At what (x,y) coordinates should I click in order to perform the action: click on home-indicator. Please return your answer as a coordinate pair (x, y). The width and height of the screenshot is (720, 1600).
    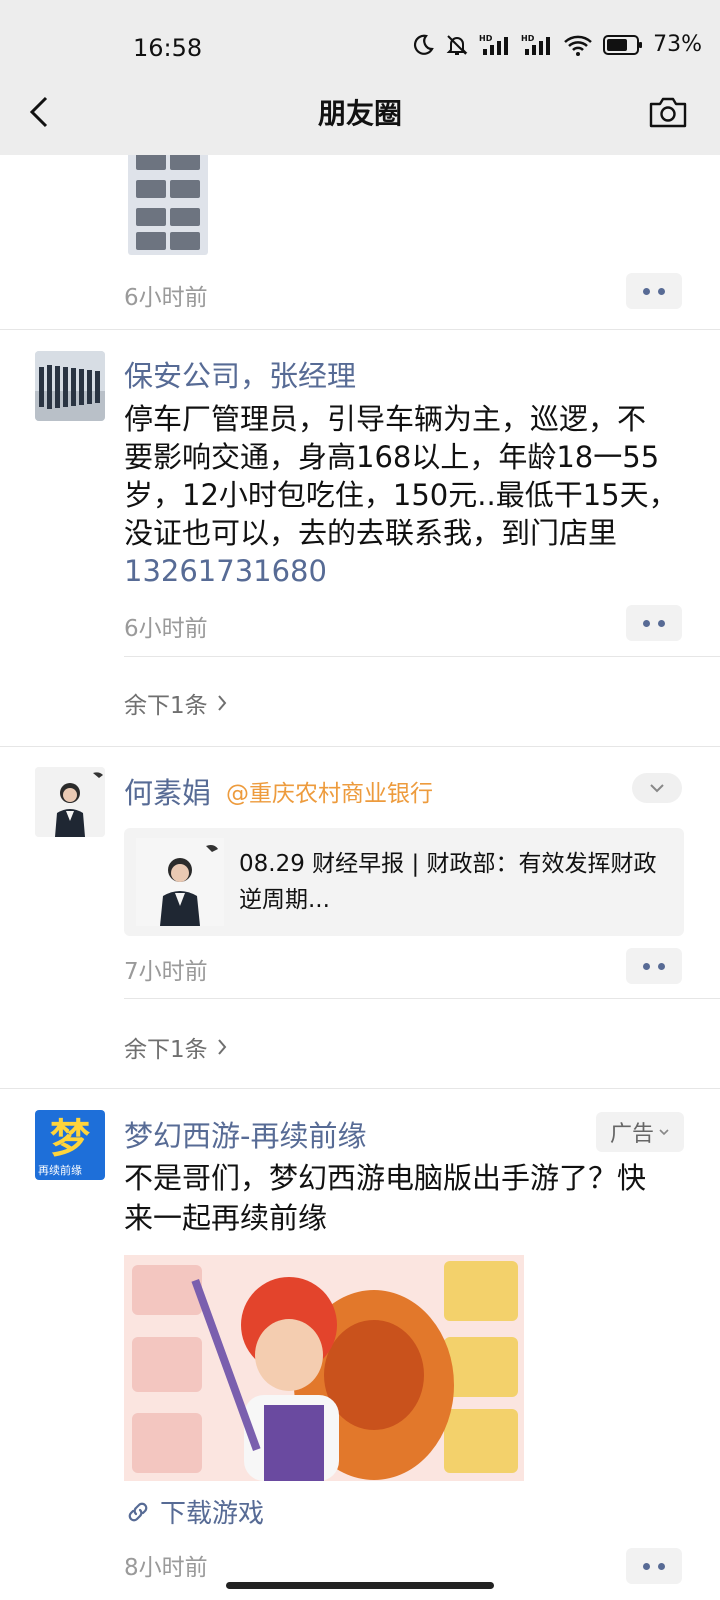
    Looking at the image, I should click on (360, 1585).